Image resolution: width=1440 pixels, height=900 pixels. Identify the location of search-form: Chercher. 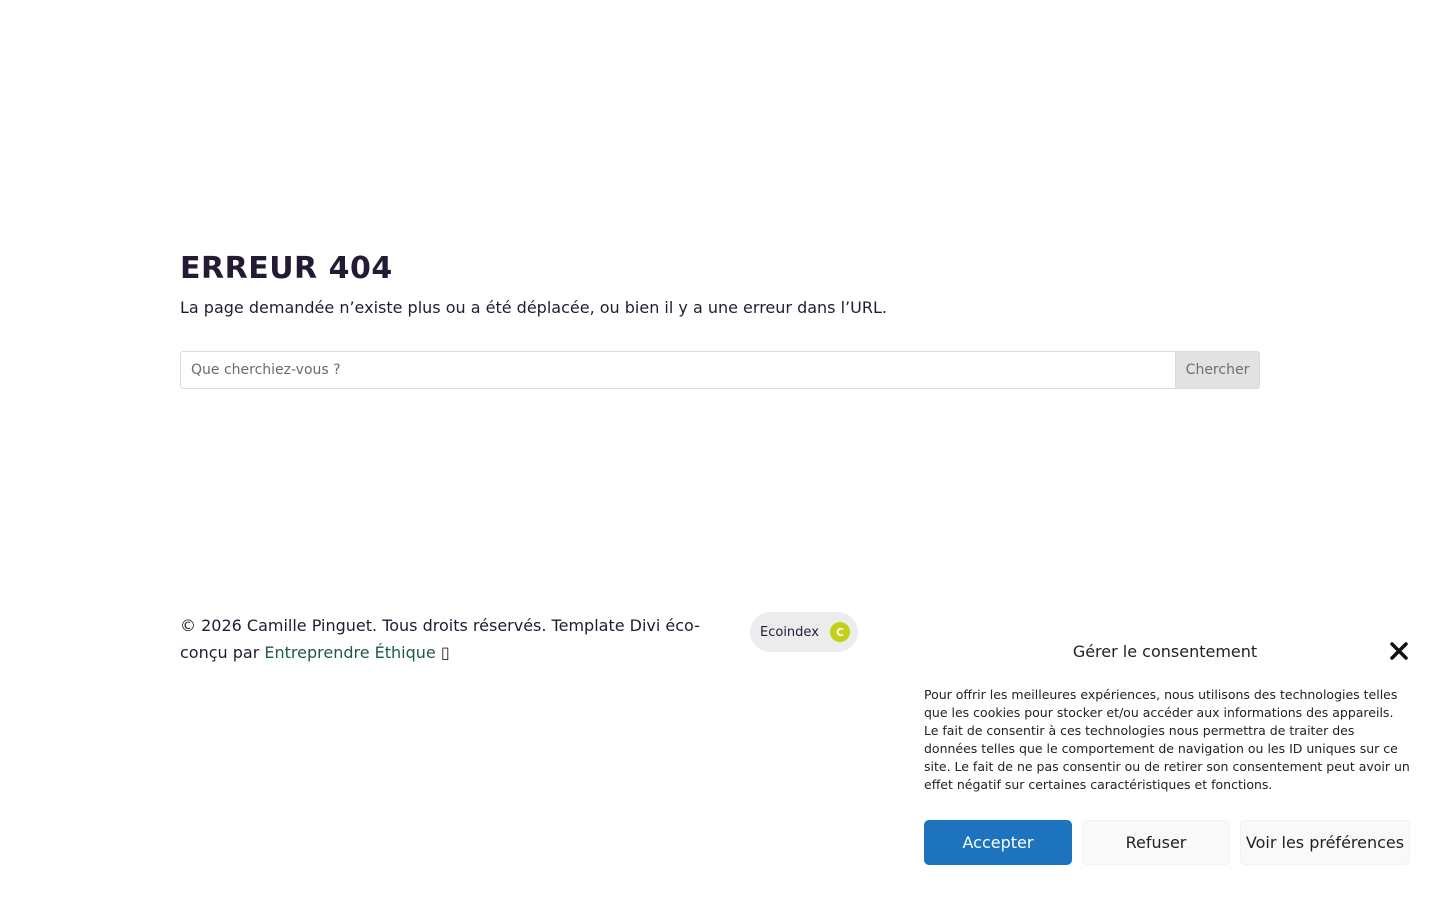
(720, 370).